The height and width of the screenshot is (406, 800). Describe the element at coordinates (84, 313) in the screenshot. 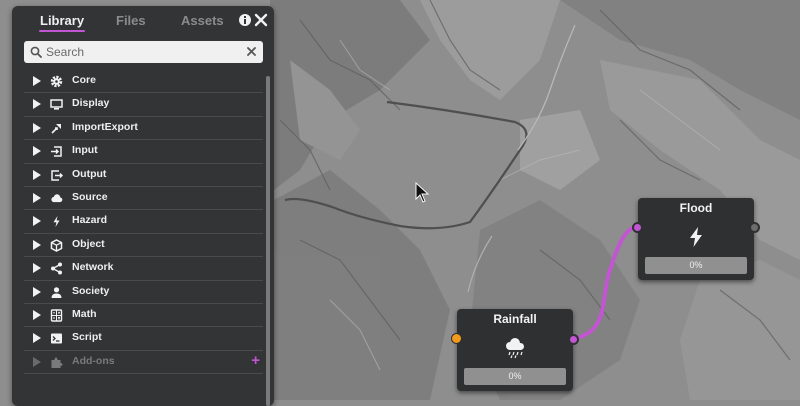

I see `category-label: Math` at that location.